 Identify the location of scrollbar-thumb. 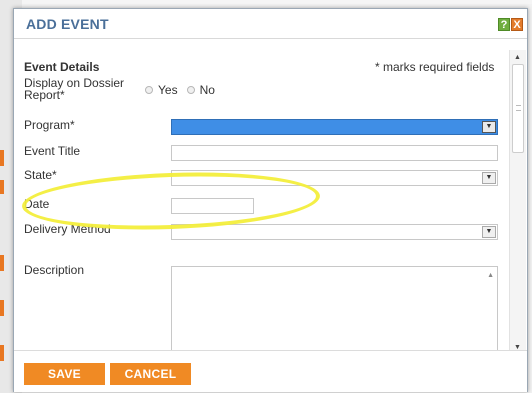
(518, 108).